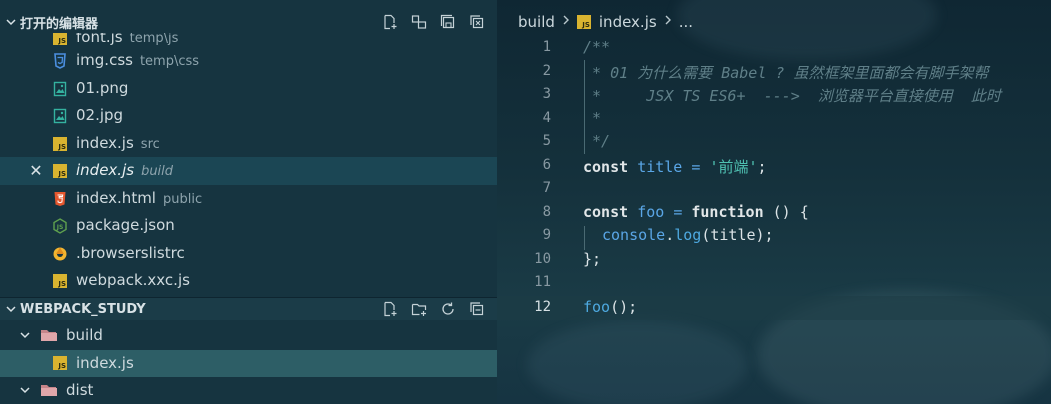 Image resolution: width=1051 pixels, height=404 pixels. Describe the element at coordinates (477, 309) in the screenshot. I see `collapse-all-icon` at that location.